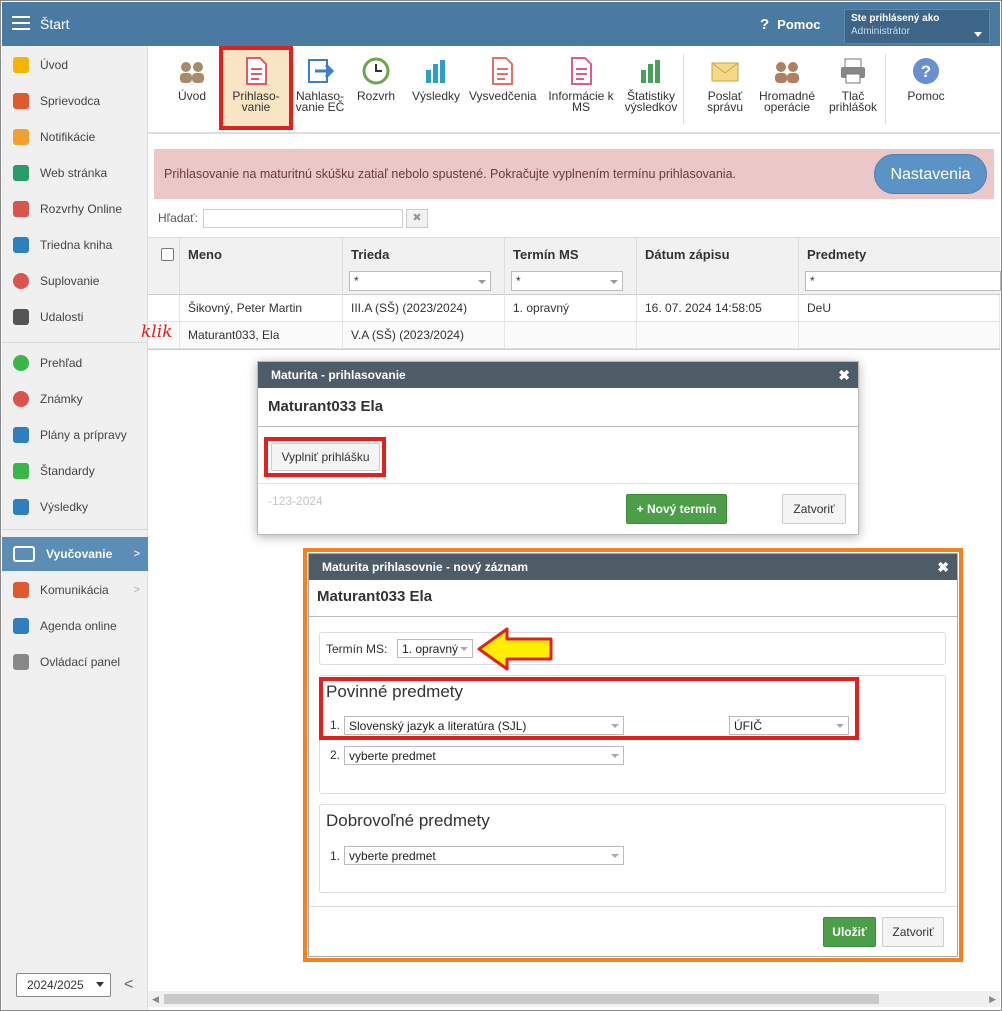 The width and height of the screenshot is (1002, 1011). What do you see at coordinates (676, 509) in the screenshot?
I see `new-term-button: + Nový termín` at bounding box center [676, 509].